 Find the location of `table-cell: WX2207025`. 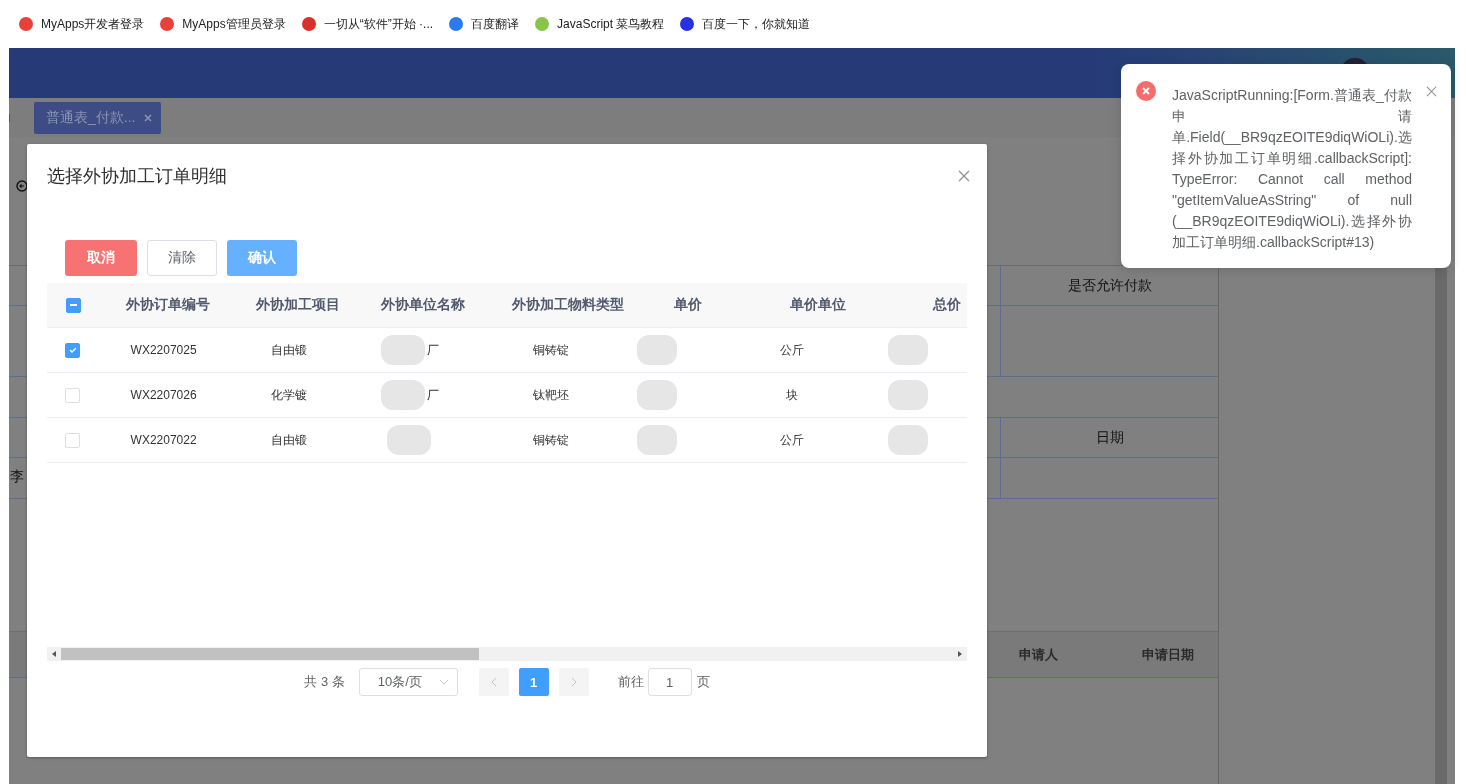

table-cell: WX2207025 is located at coordinates (163, 350).